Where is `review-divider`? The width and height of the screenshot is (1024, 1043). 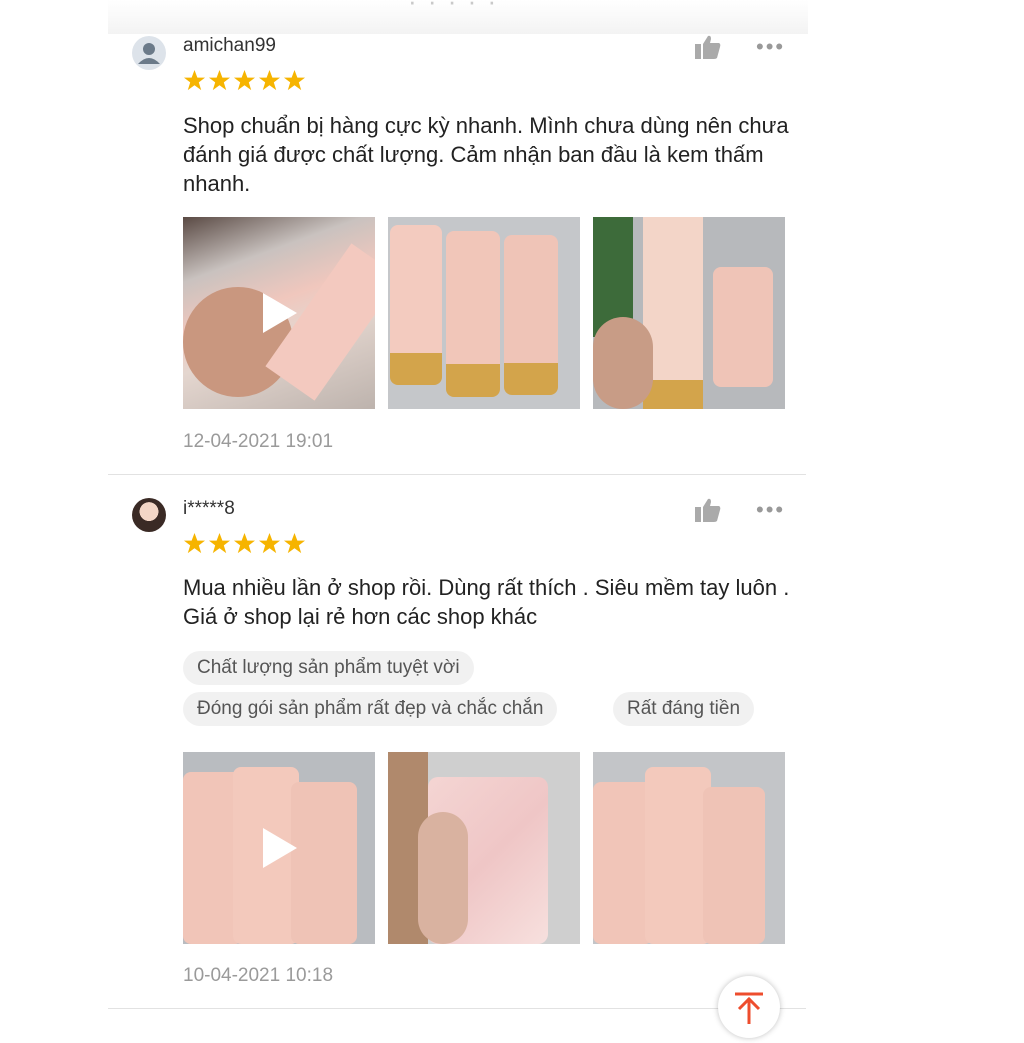 review-divider is located at coordinates (457, 1008).